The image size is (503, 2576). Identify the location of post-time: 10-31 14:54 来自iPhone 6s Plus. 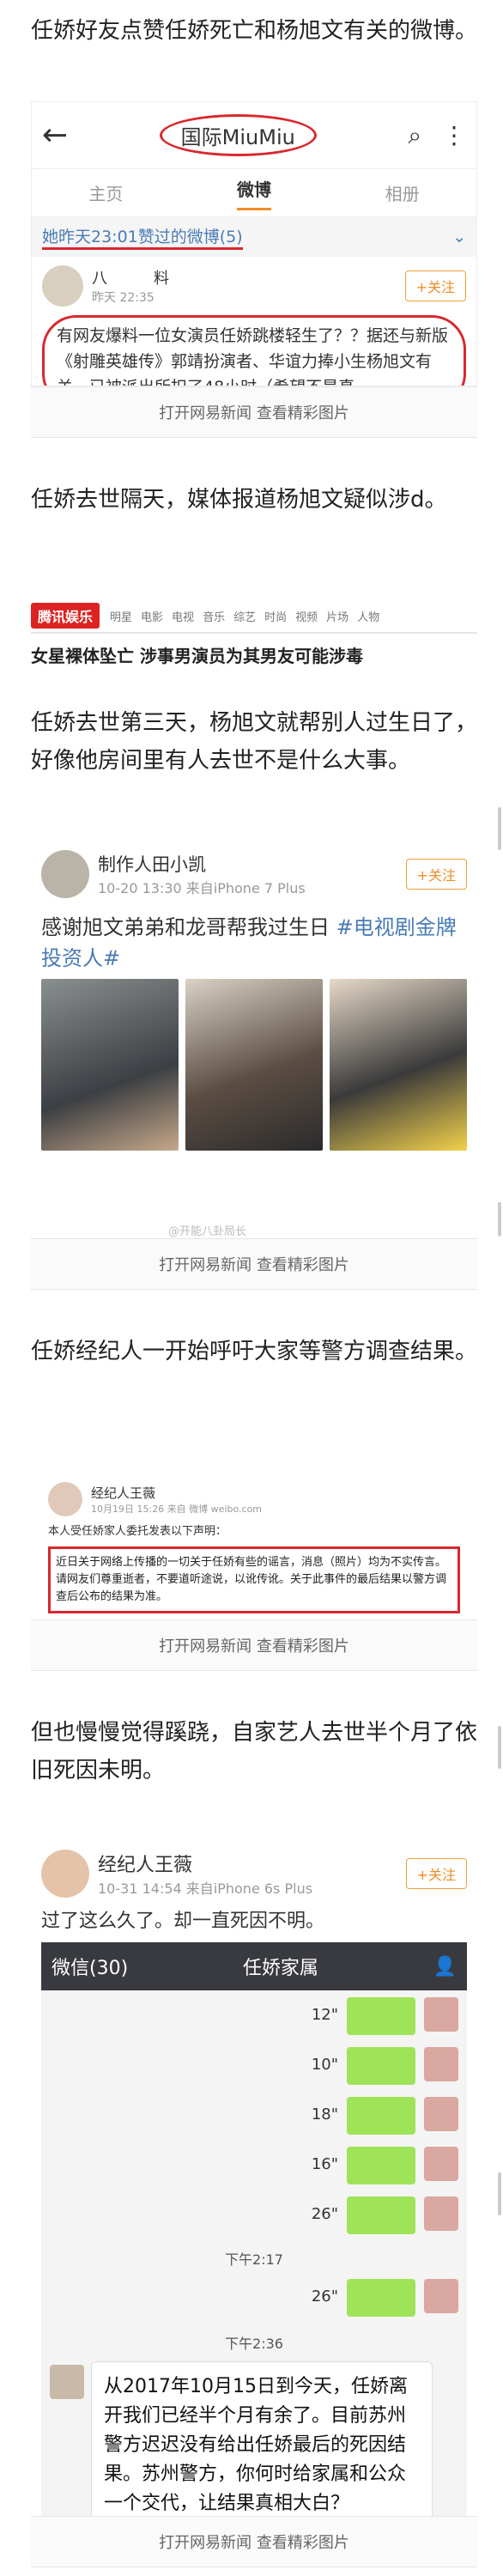
(205, 1888).